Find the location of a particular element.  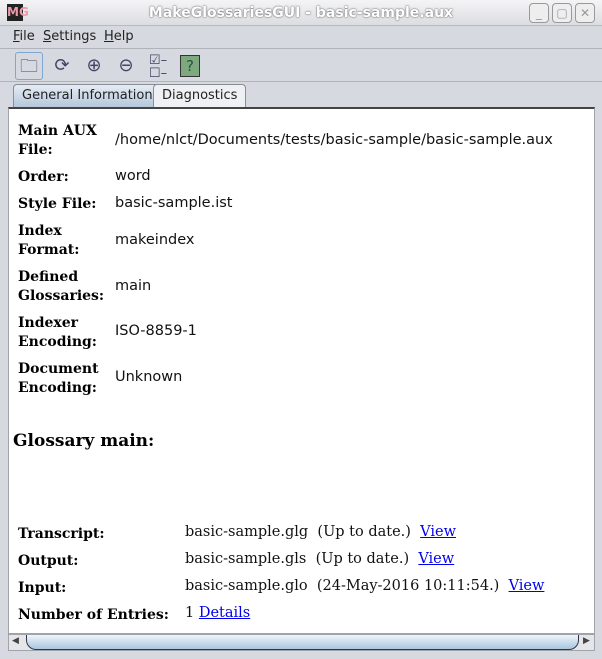

tab-diagnostics: Diagnostics is located at coordinates (200, 95).